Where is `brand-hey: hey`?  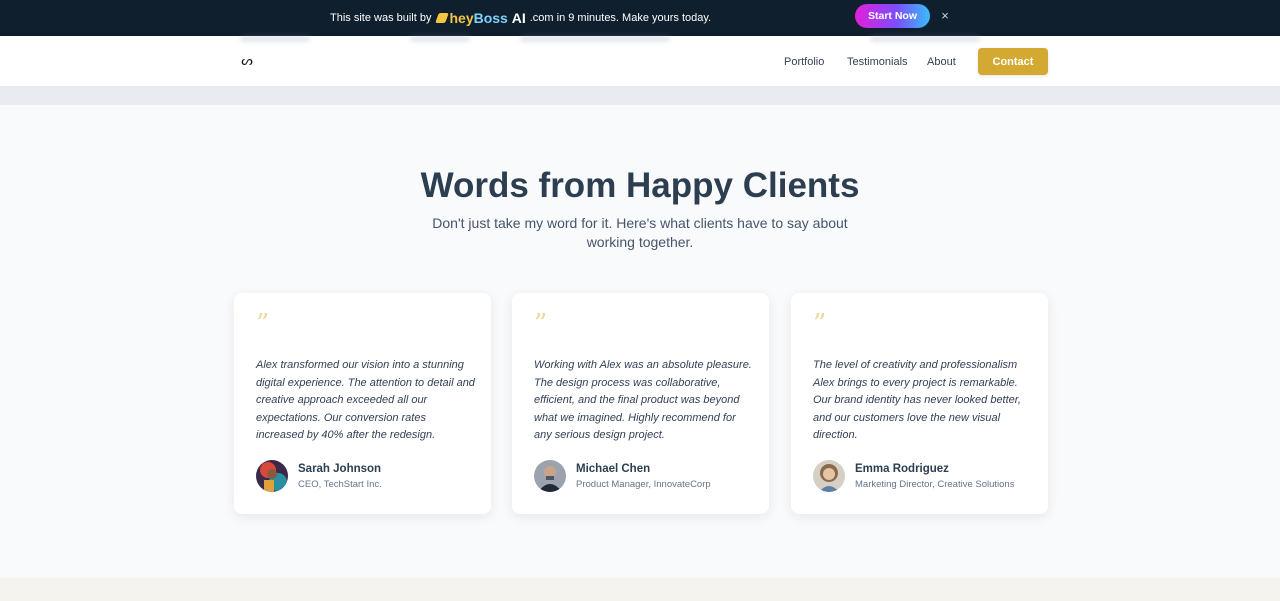 brand-hey: hey is located at coordinates (461, 18).